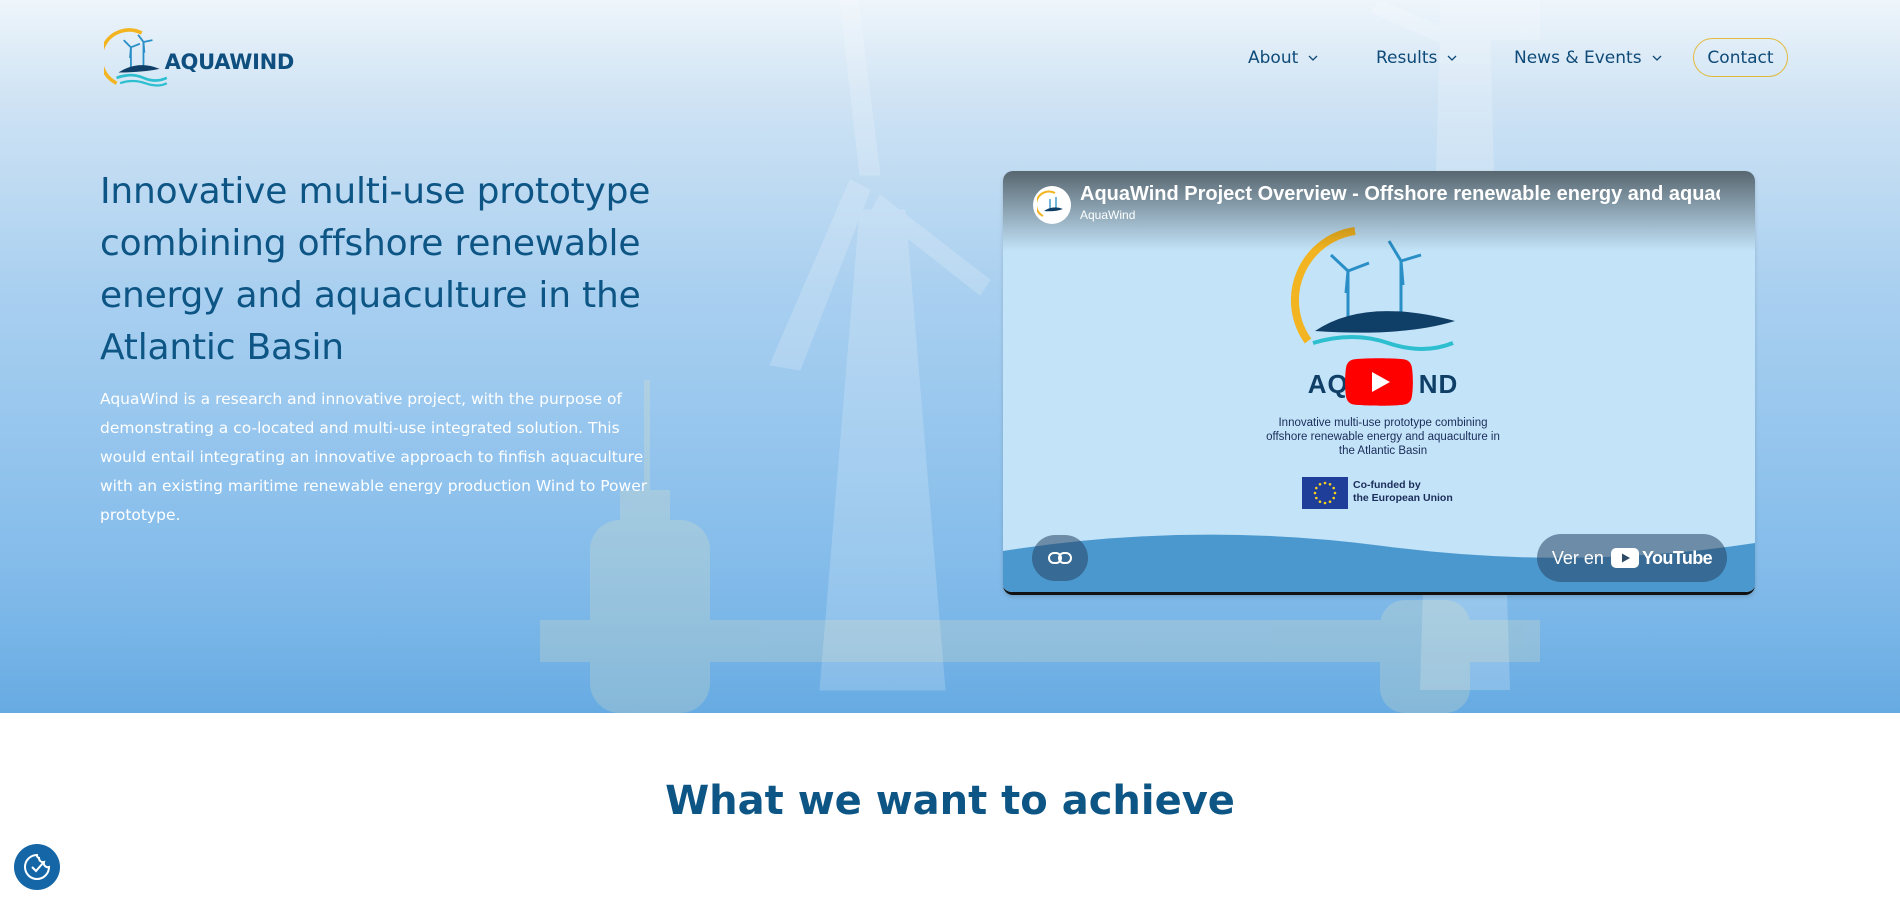  I want to click on cookie-settings-icon, so click(37, 866).